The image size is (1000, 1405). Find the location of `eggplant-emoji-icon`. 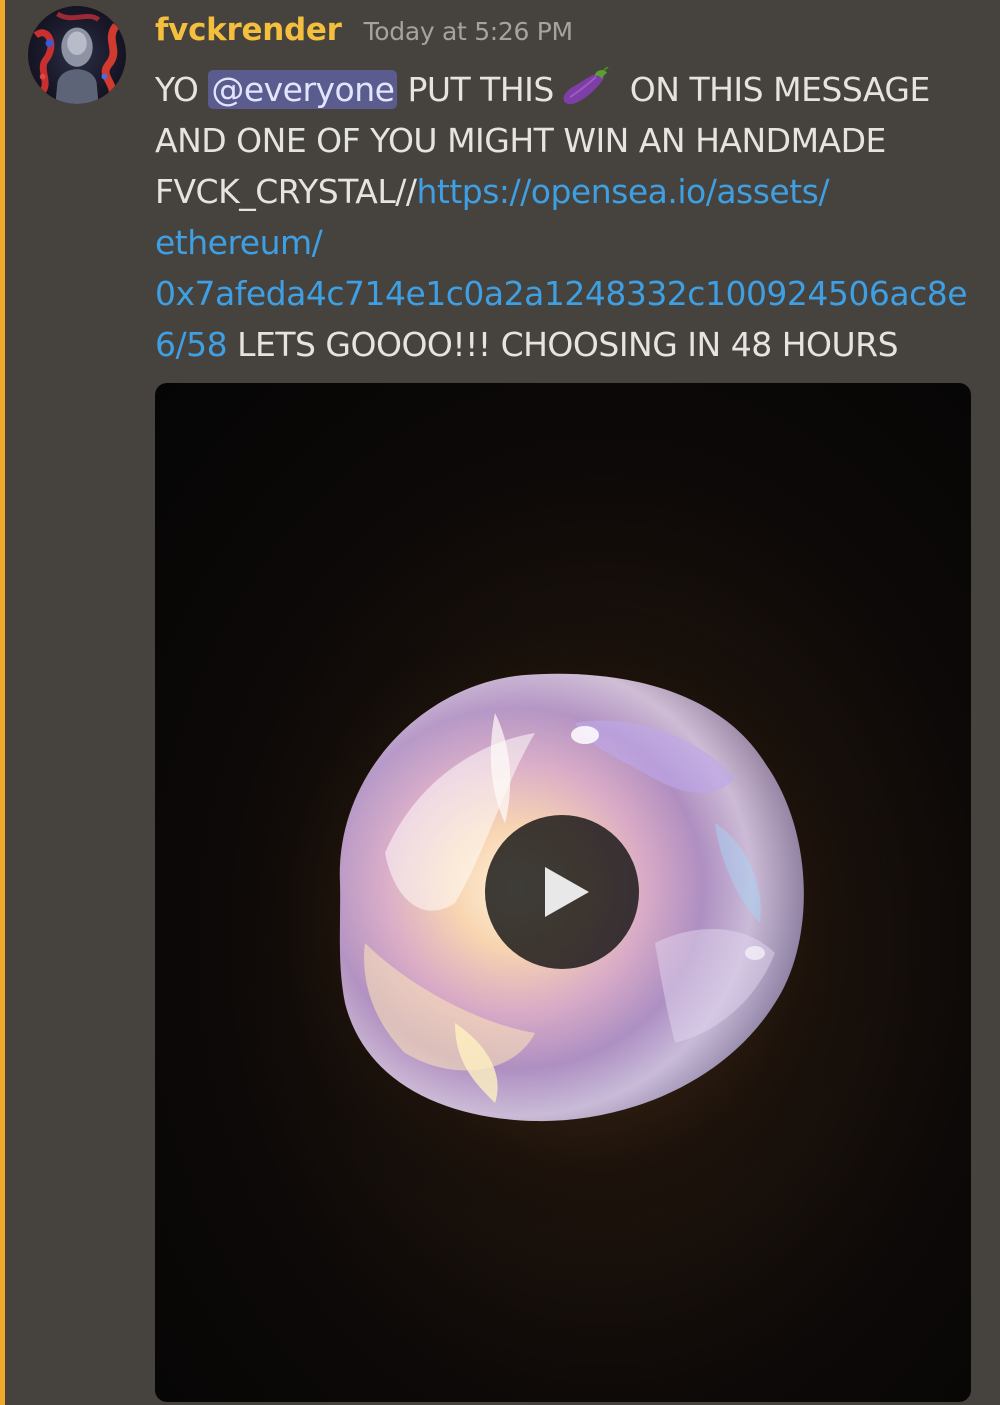

eggplant-emoji-icon is located at coordinates (584, 87).